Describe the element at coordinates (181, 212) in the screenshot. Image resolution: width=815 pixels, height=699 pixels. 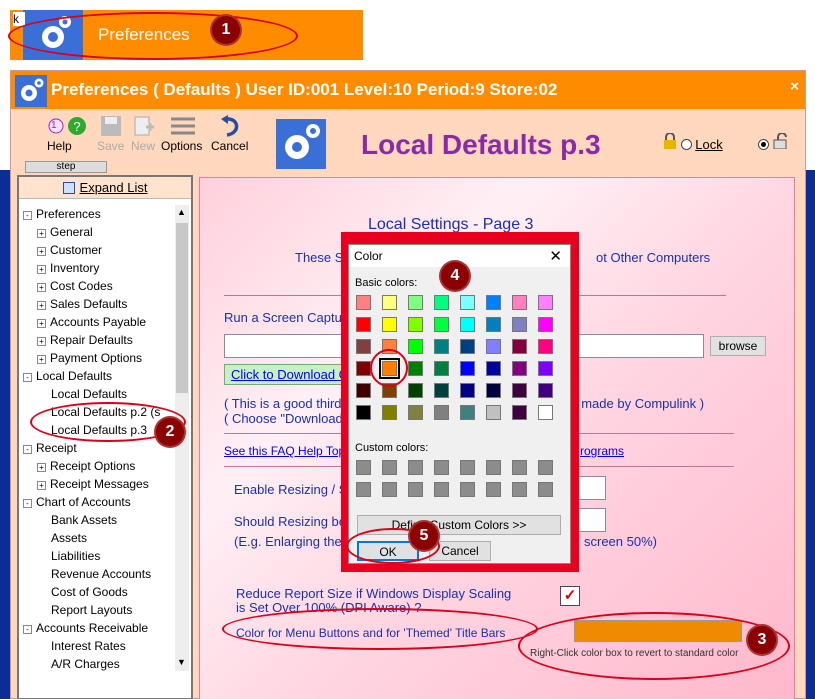
I see `scroll-up-icon: ▲` at that location.